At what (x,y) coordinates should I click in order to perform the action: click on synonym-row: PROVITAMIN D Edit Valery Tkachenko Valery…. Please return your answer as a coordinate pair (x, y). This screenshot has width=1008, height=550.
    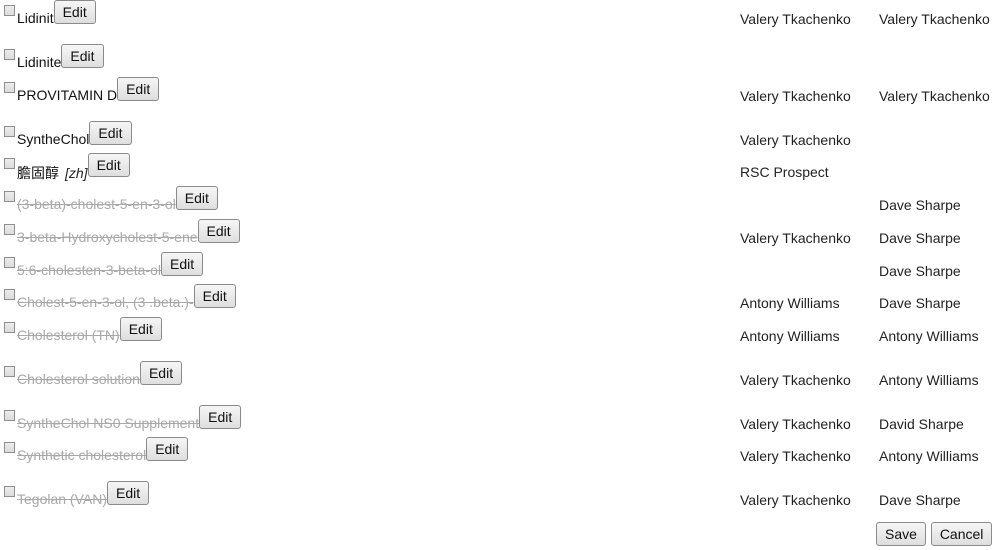
    Looking at the image, I should click on (500, 101).